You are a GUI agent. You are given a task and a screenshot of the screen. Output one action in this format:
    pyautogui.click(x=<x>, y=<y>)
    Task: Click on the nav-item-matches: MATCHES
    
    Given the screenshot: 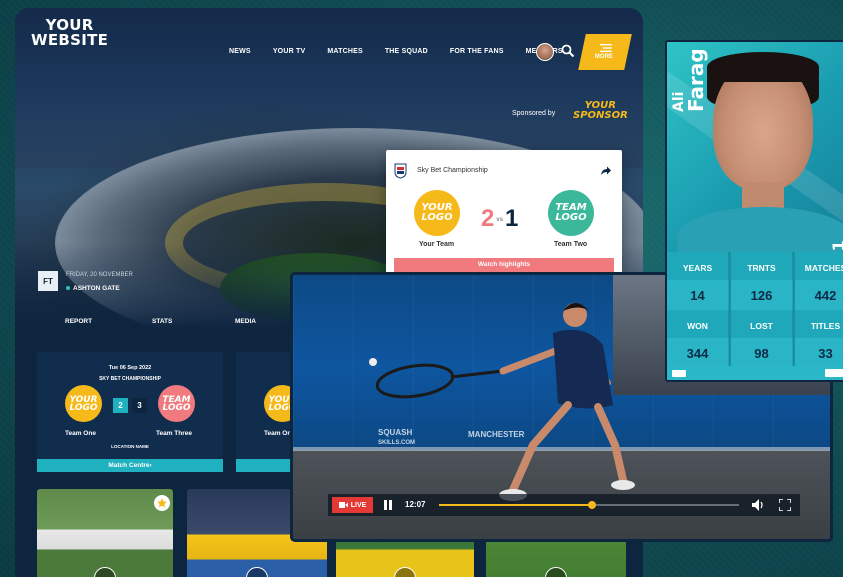 What is the action you would take?
    pyautogui.click(x=345, y=51)
    